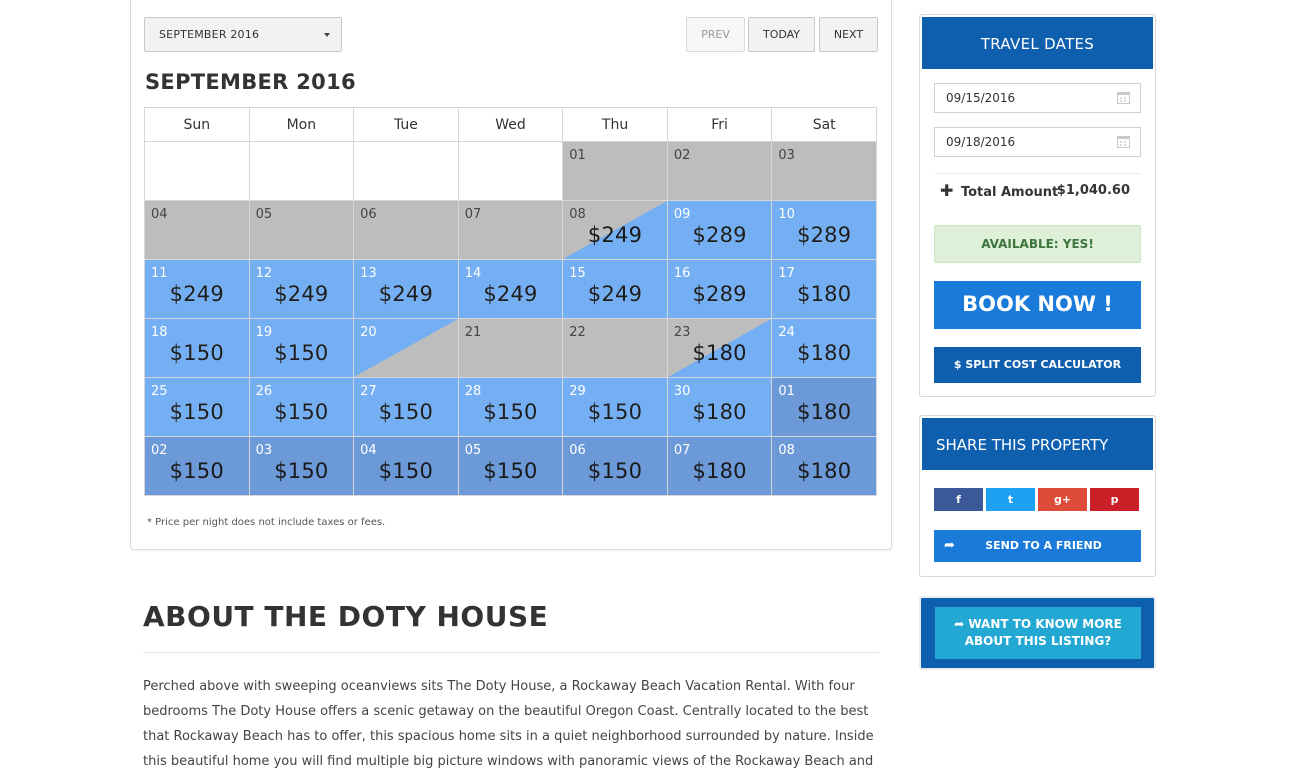 Image resolution: width=1310 pixels, height=774 pixels. I want to click on calendar-day-cell: 13 $249, so click(406, 289).